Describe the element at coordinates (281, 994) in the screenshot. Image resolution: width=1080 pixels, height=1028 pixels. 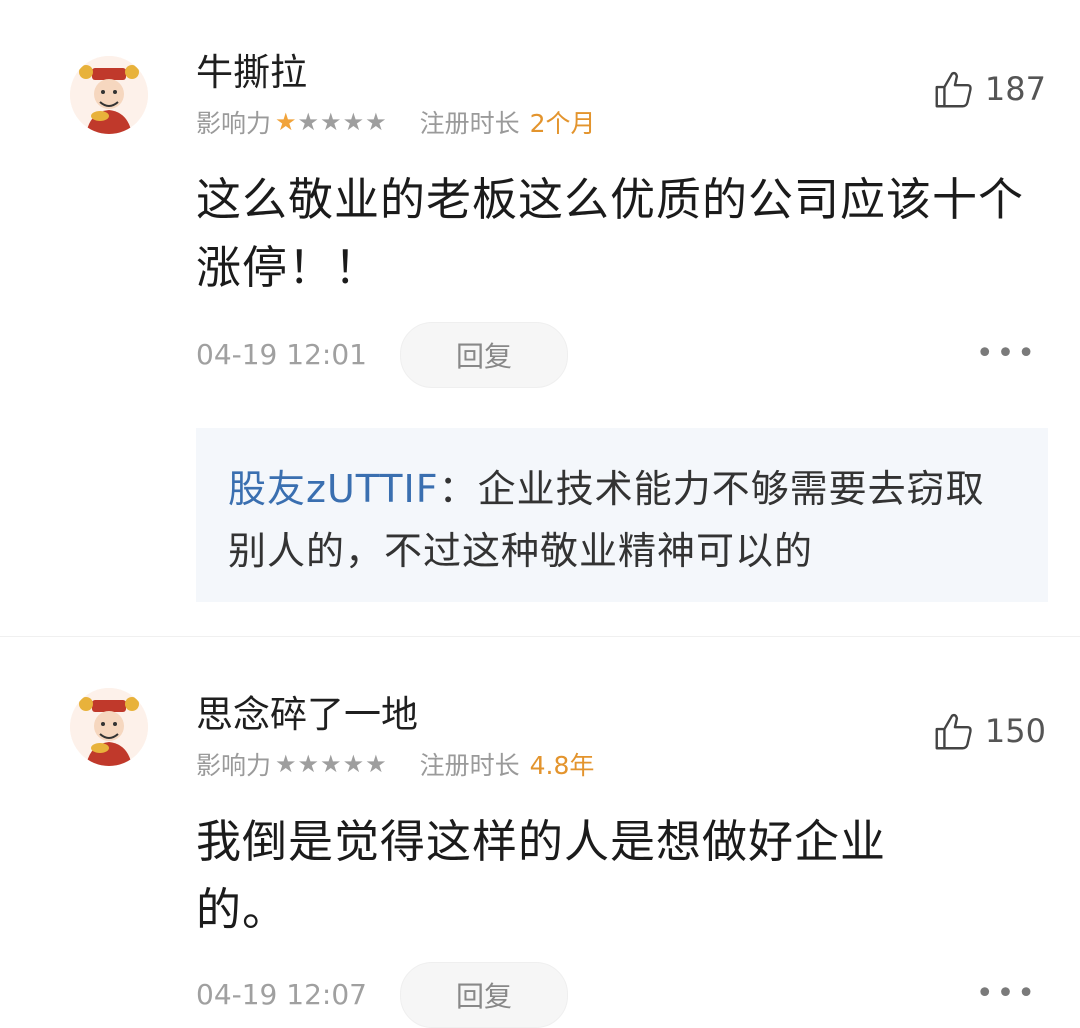
I see `comment-time: 04-19 12:07` at that location.